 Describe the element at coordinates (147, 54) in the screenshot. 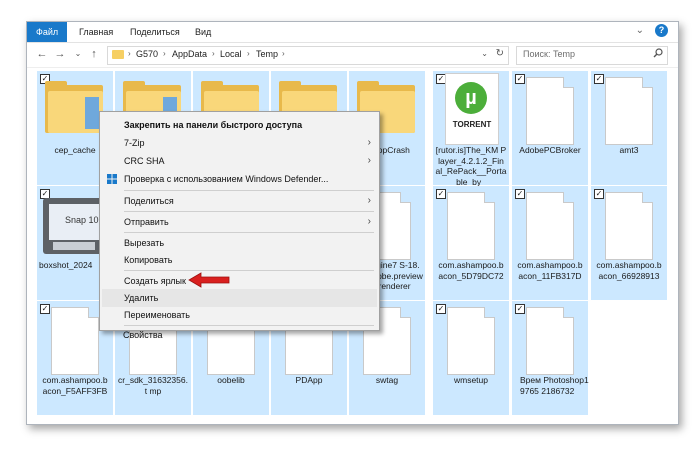

I see `breadcrumb-g570: G570` at that location.